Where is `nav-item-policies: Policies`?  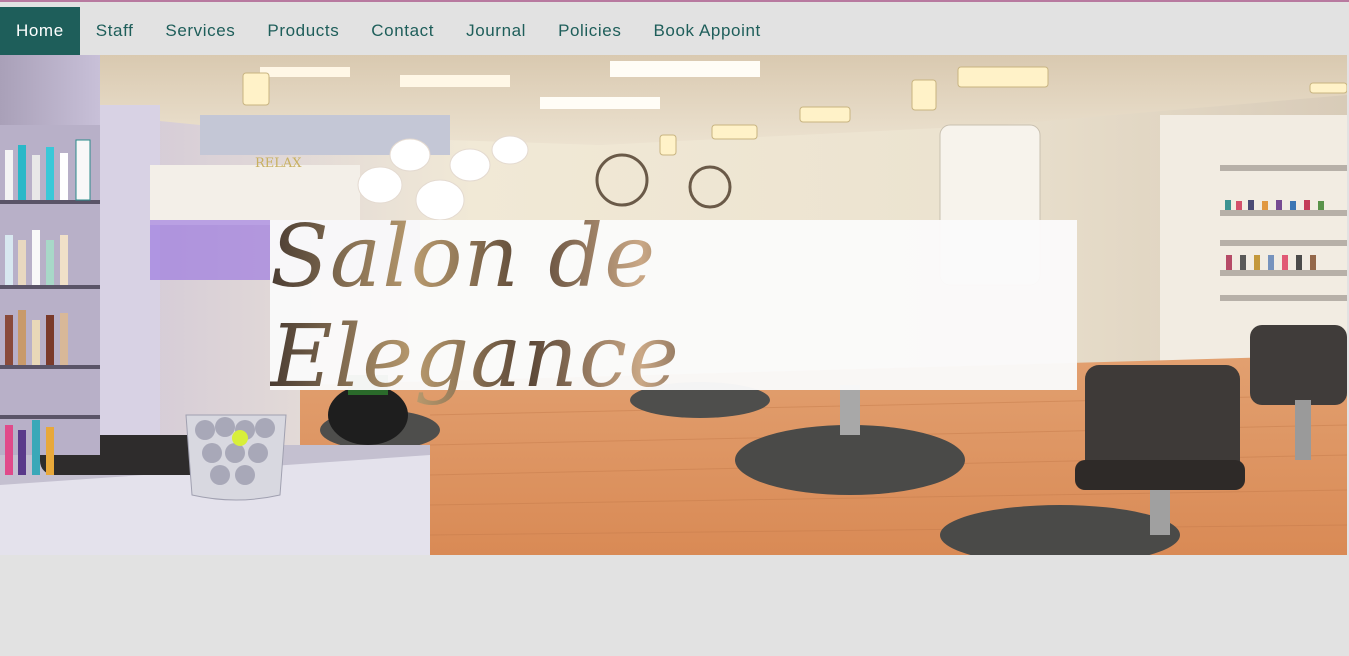
nav-item-policies: Policies is located at coordinates (589, 31).